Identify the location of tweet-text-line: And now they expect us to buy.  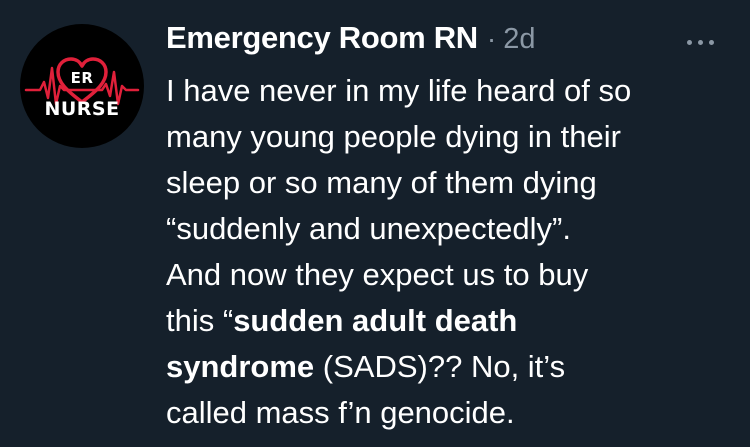
(451, 275).